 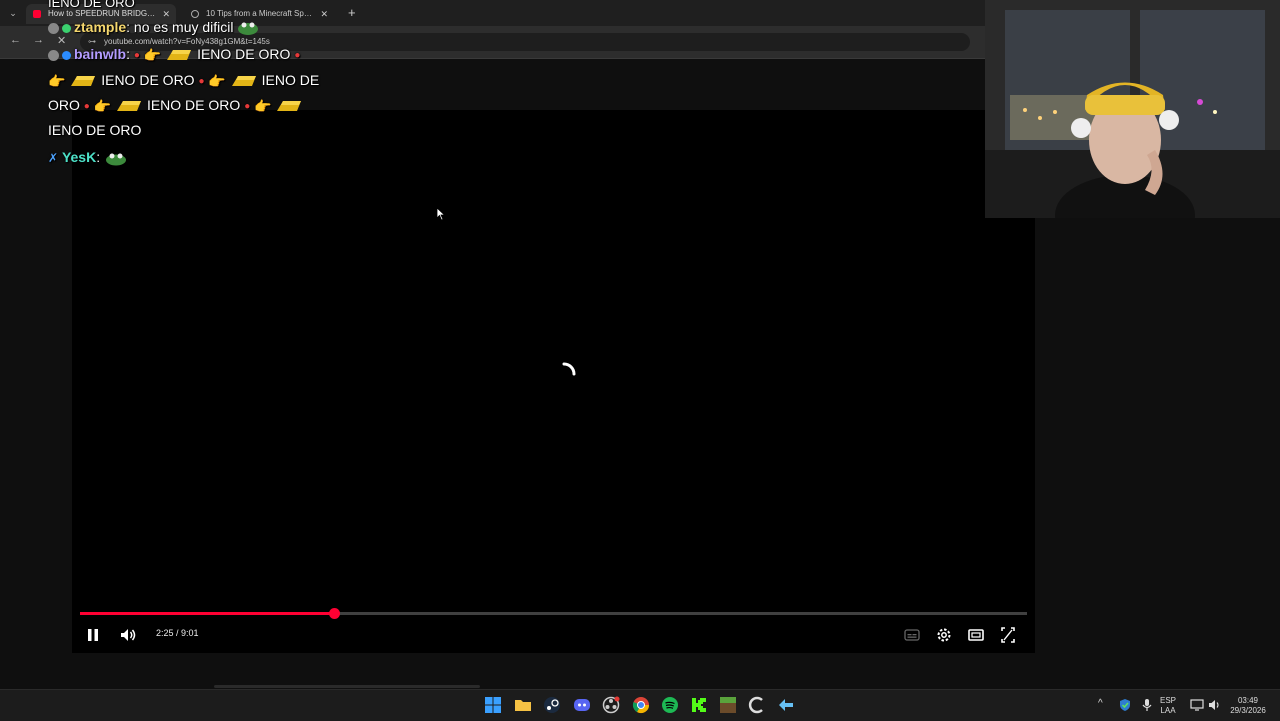 I want to click on chat-text: IENO DE, so click(x=290, y=80).